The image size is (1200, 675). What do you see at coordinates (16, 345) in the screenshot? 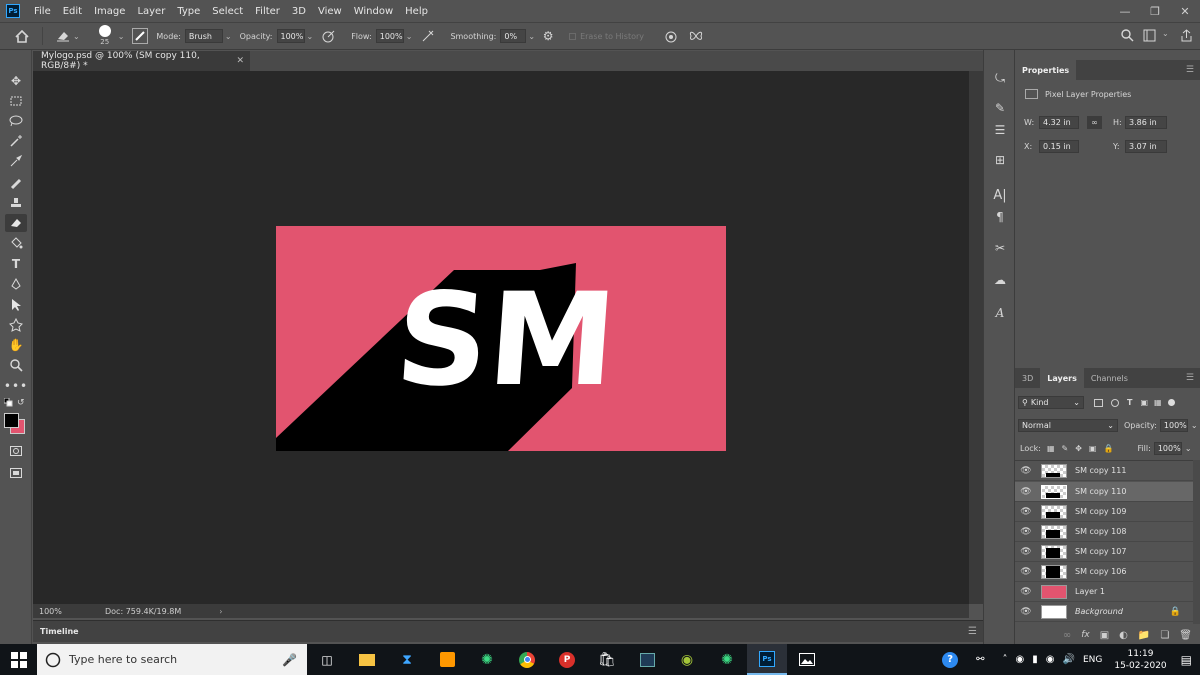
I see `hand-tool-icon: ✋` at bounding box center [16, 345].